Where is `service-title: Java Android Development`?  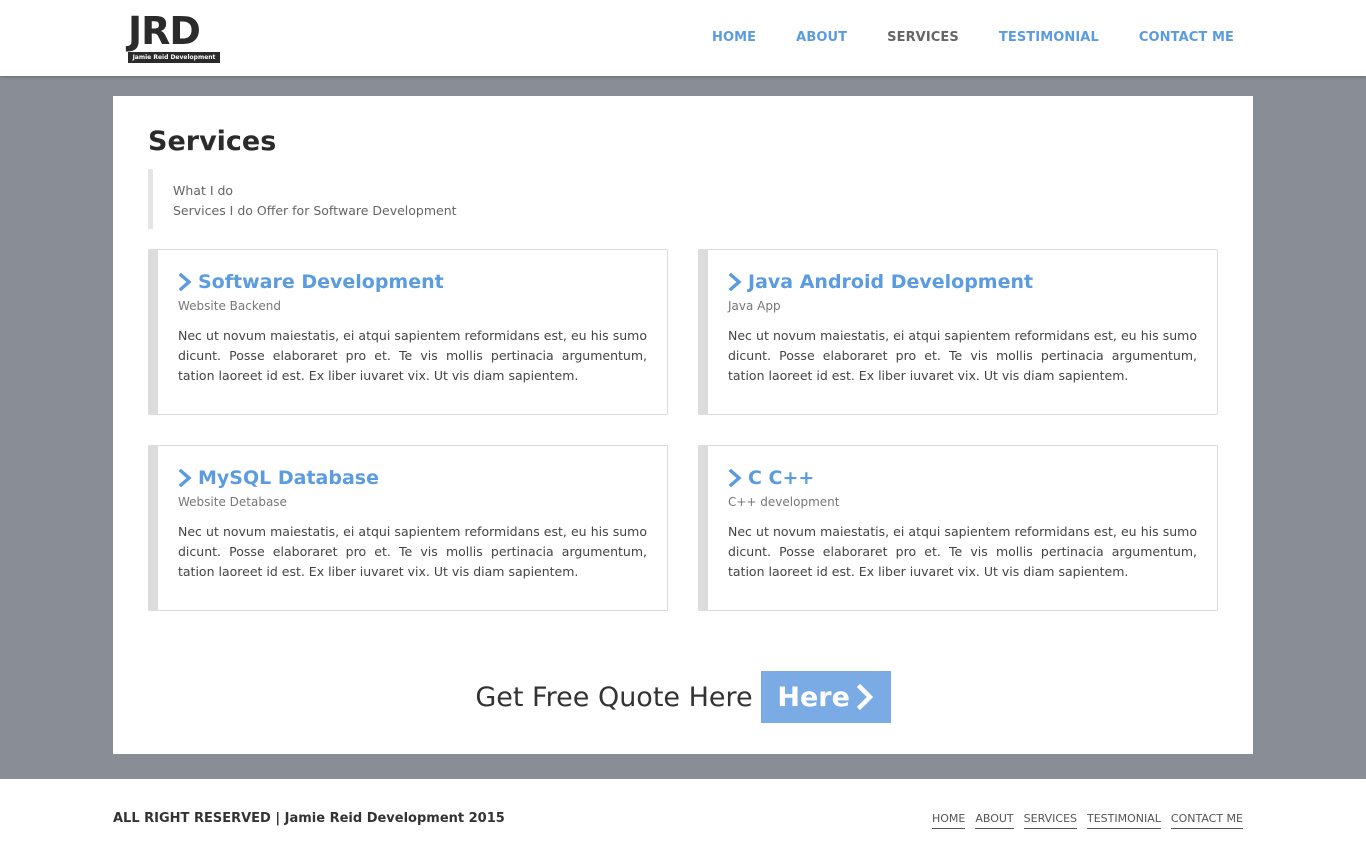
service-title: Java Android Development is located at coordinates (962, 282).